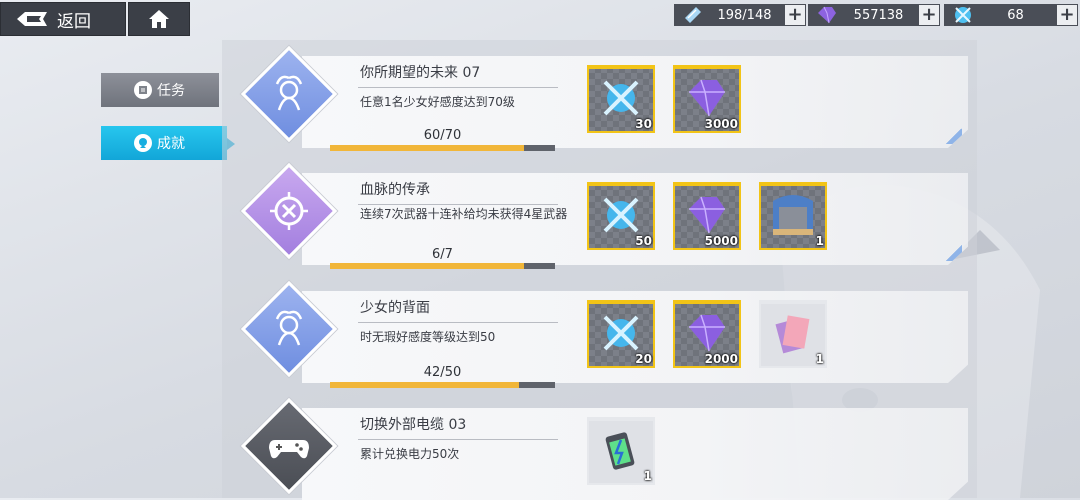 This screenshot has height=500, width=1080. What do you see at coordinates (74, 21) in the screenshot?
I see `back-label: 返回` at bounding box center [74, 21].